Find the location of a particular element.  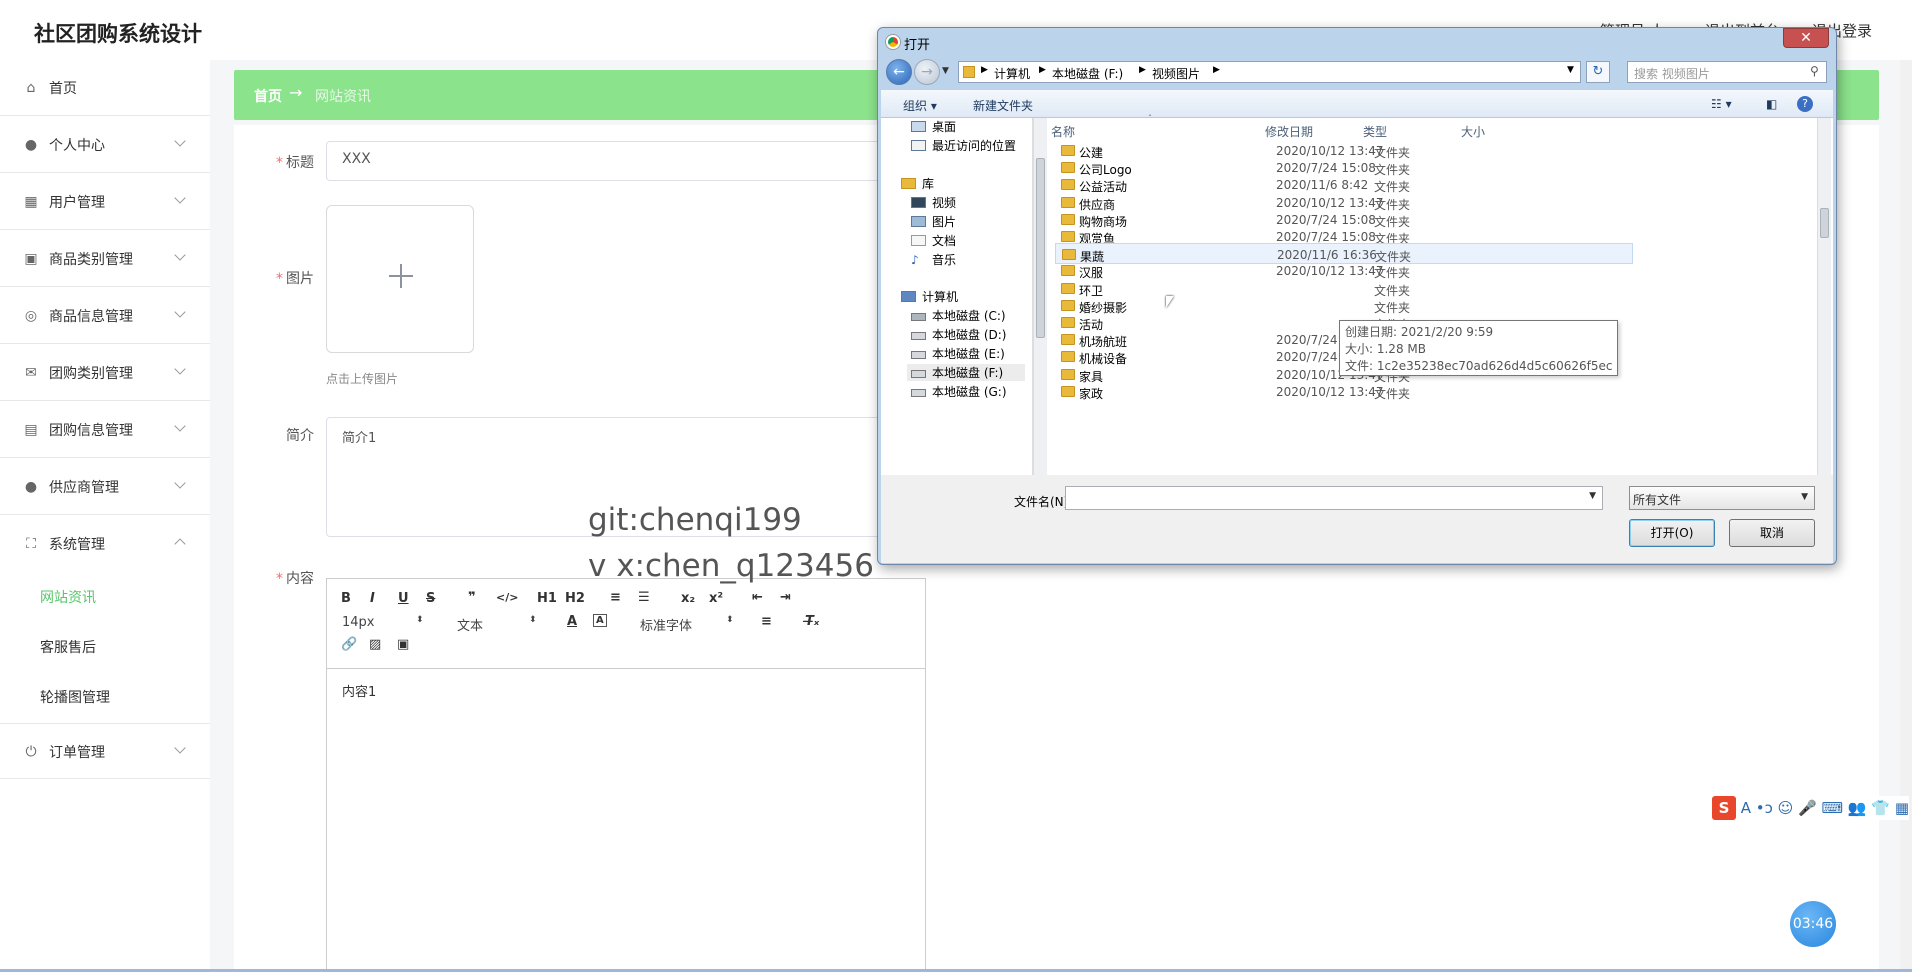

align-icon: ≡ is located at coordinates (766, 621).